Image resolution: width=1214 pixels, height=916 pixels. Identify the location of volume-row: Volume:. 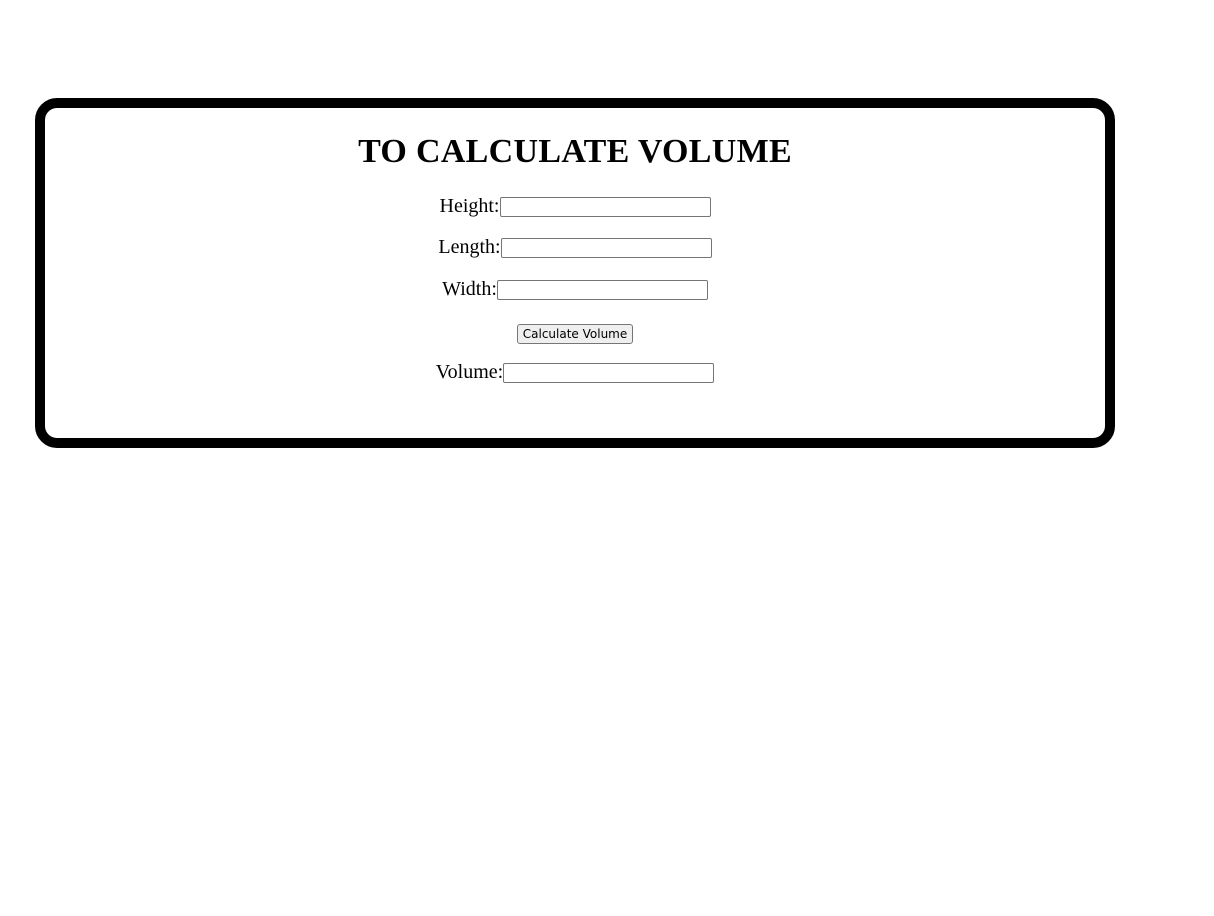
(575, 372).